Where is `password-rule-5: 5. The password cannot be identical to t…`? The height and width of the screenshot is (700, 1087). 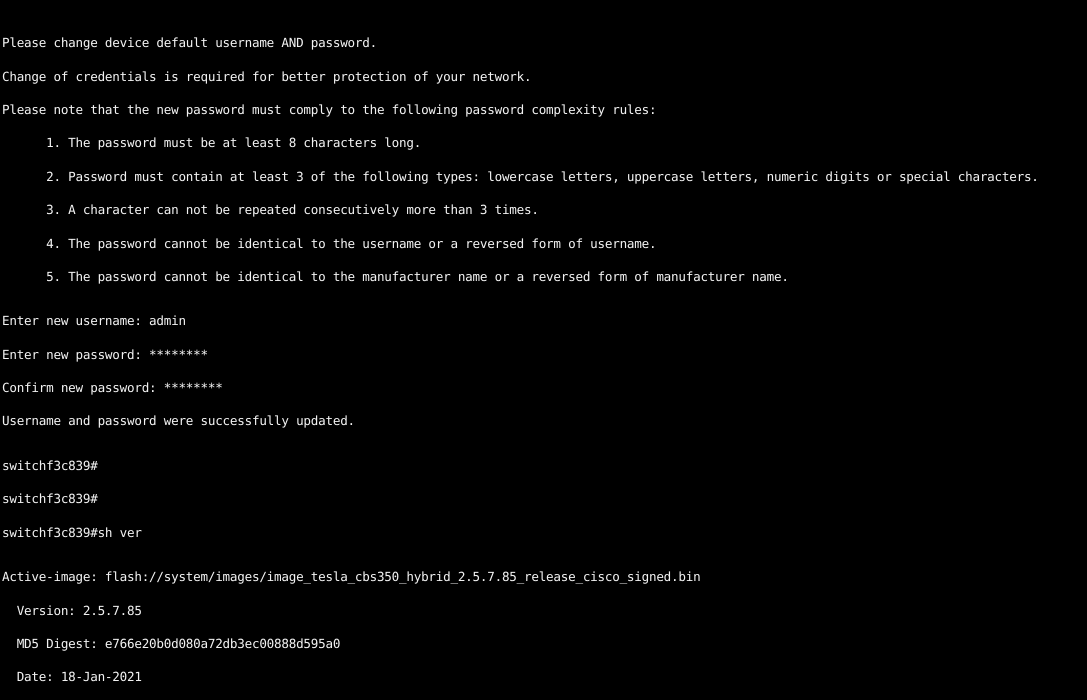 password-rule-5: 5. The password cannot be identical to t… is located at coordinates (395, 276).